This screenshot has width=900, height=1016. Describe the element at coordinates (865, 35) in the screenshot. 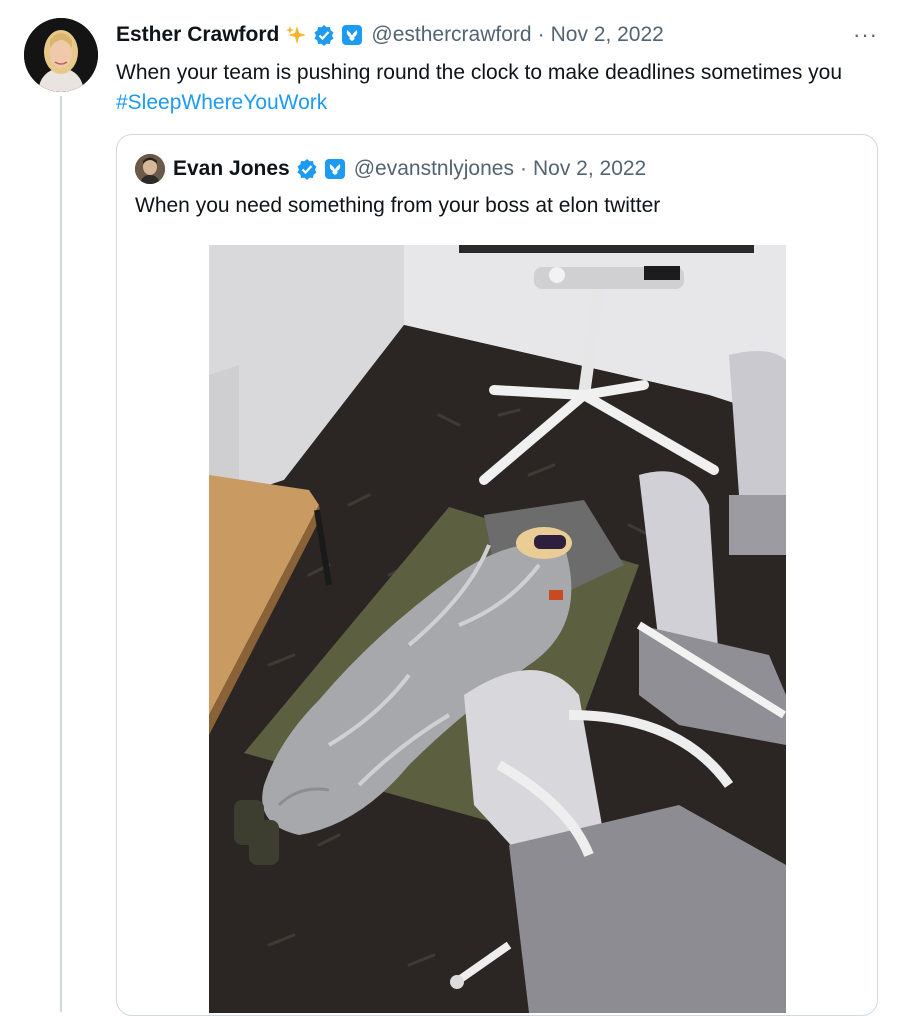

I see `more-options-button: ···` at that location.